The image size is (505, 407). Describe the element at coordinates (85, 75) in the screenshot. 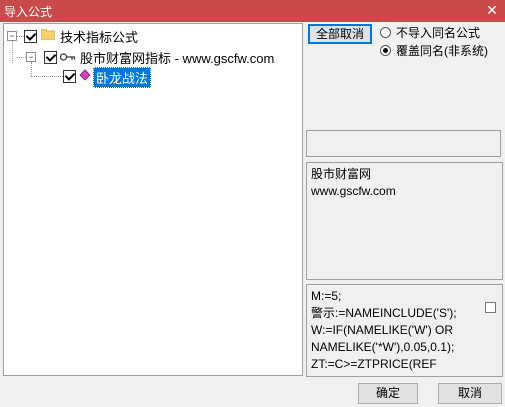

I see `formula-icon` at that location.